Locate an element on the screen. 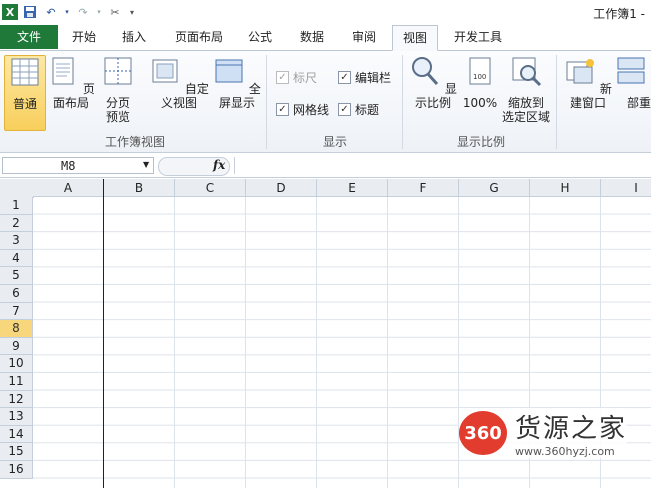  row-header: 7 is located at coordinates (16, 311).